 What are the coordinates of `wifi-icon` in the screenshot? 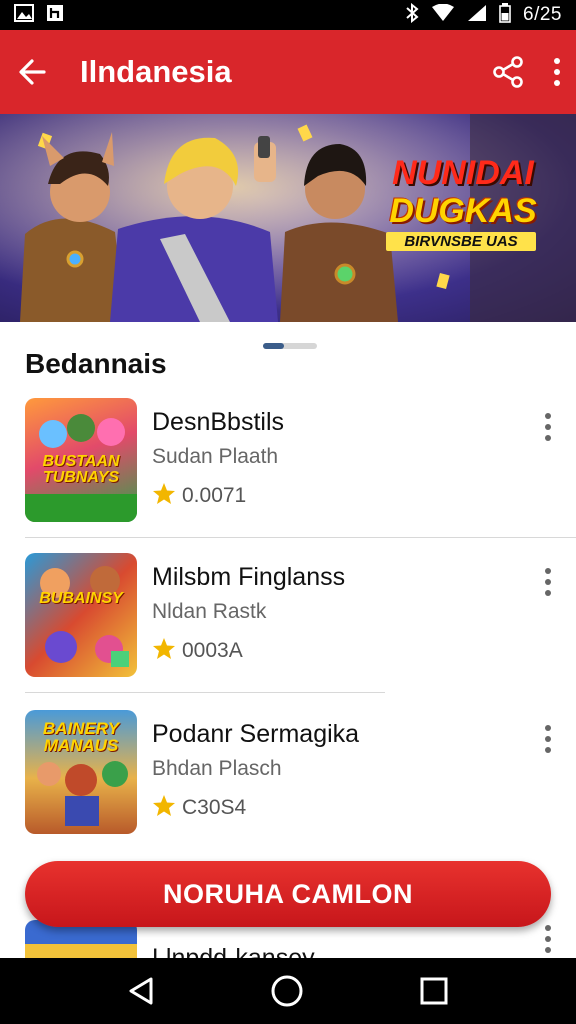 It's located at (443, 15).